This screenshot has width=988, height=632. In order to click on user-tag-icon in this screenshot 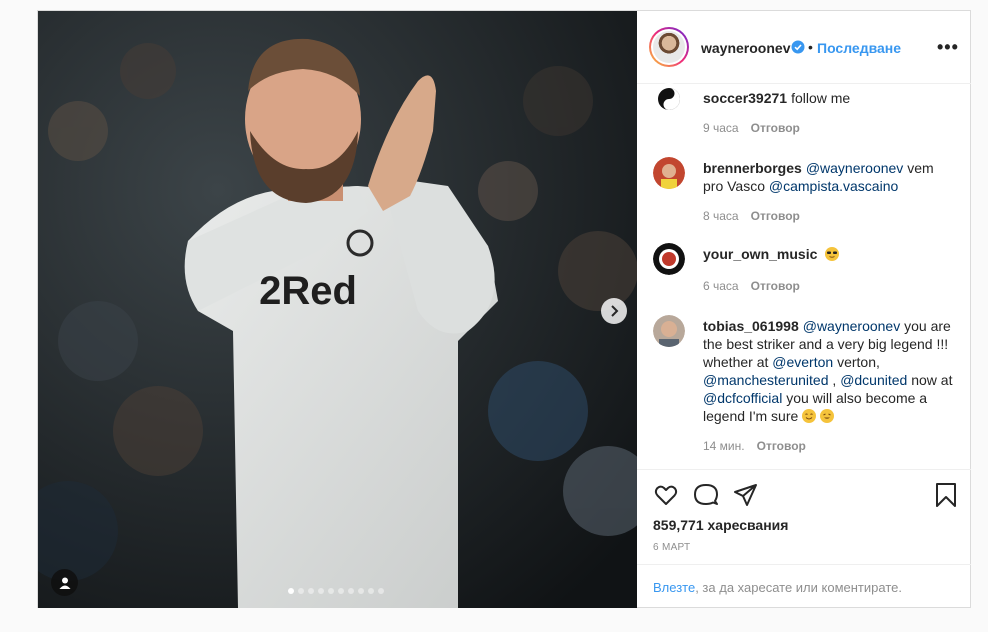, I will do `click(64, 583)`.